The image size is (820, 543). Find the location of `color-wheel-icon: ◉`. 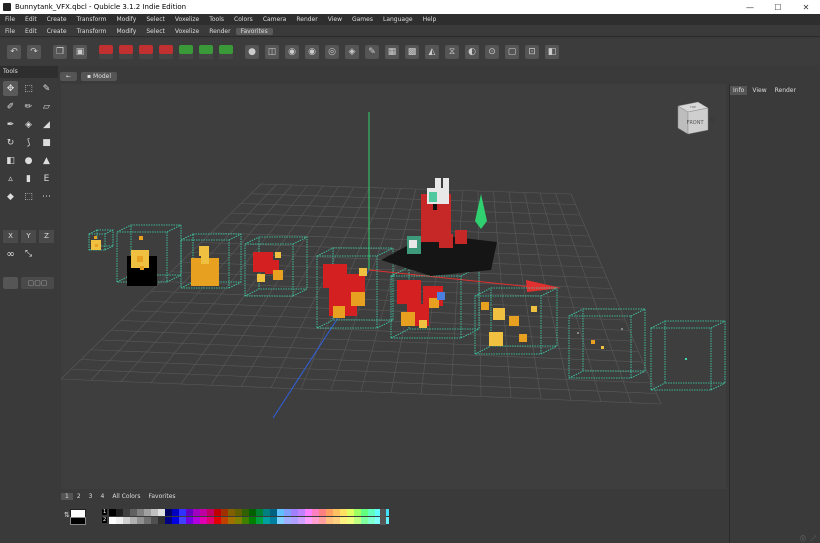

color-wheel-icon: ◉ is located at coordinates (292, 52).